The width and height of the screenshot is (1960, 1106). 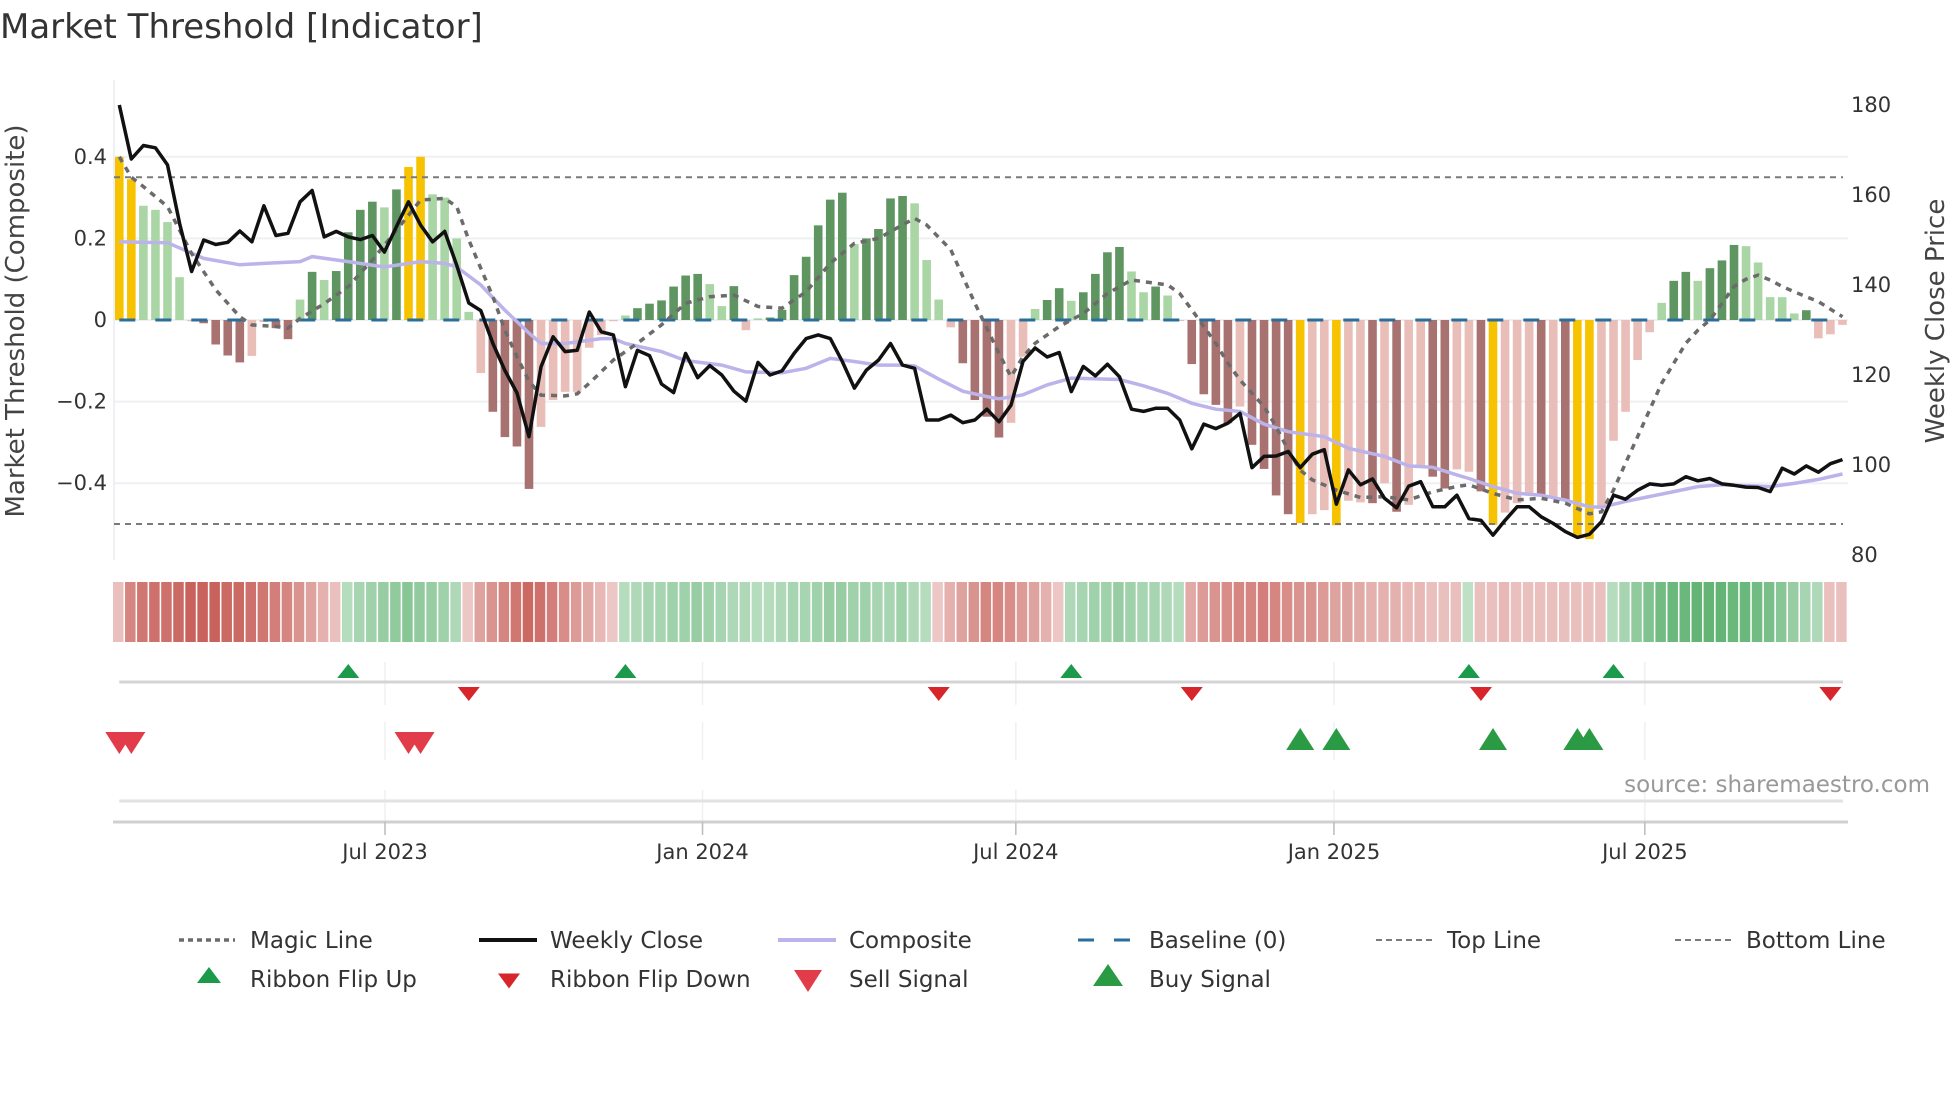 What do you see at coordinates (910, 941) in the screenshot?
I see `legend-label: Composite` at bounding box center [910, 941].